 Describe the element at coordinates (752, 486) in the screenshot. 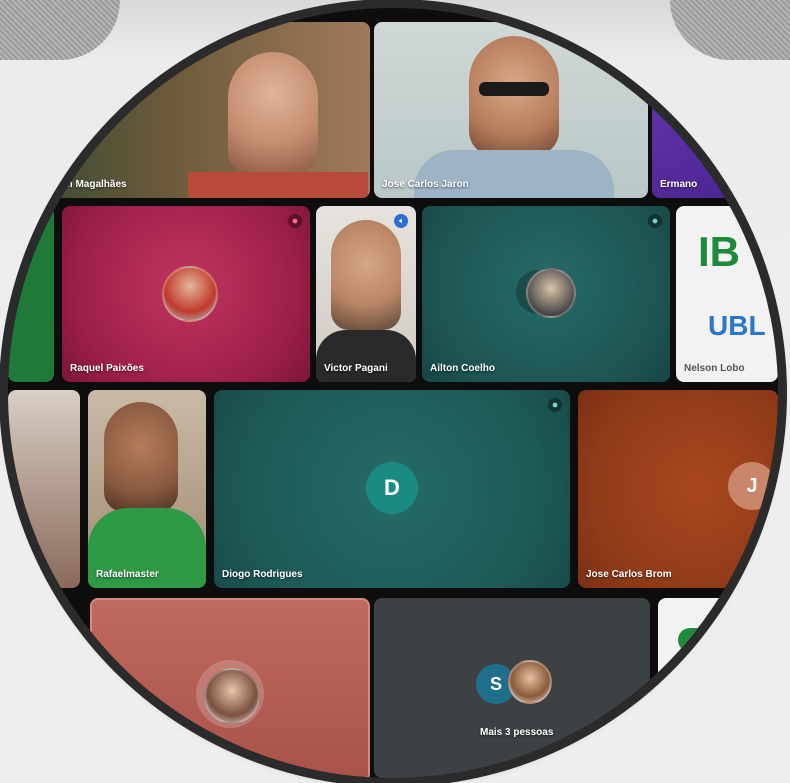

I see `avatar-initial: J` at that location.